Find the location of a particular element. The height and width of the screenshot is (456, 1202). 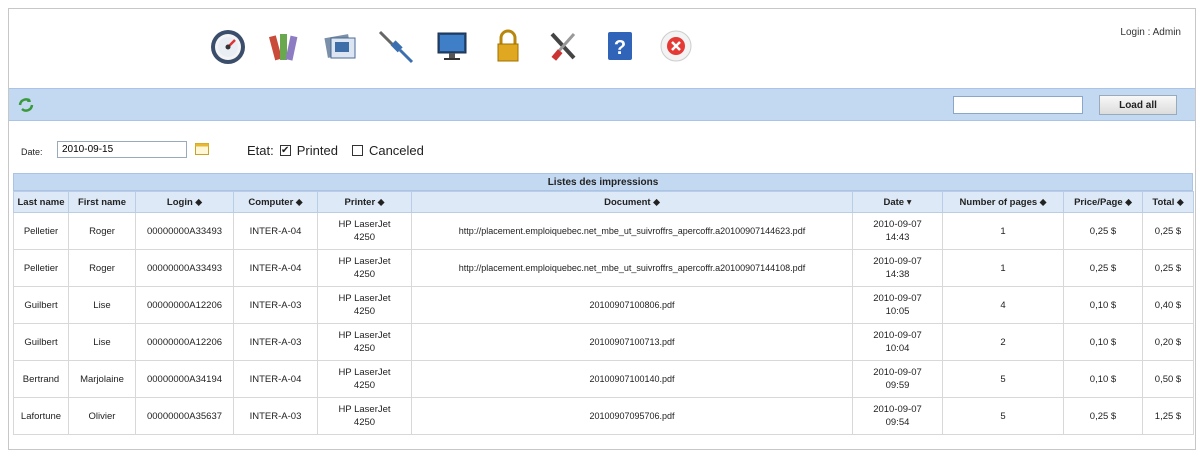

col-last-name: Last name is located at coordinates (41, 202).